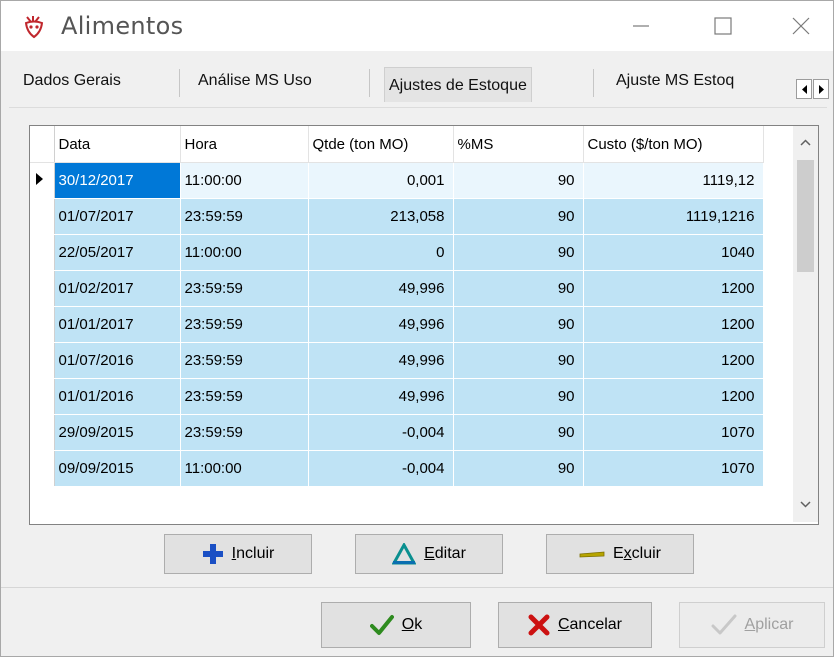 This screenshot has height=657, width=834. Describe the element at coordinates (381, 180) in the screenshot. I see `cell-qtde: 0,001` at that location.